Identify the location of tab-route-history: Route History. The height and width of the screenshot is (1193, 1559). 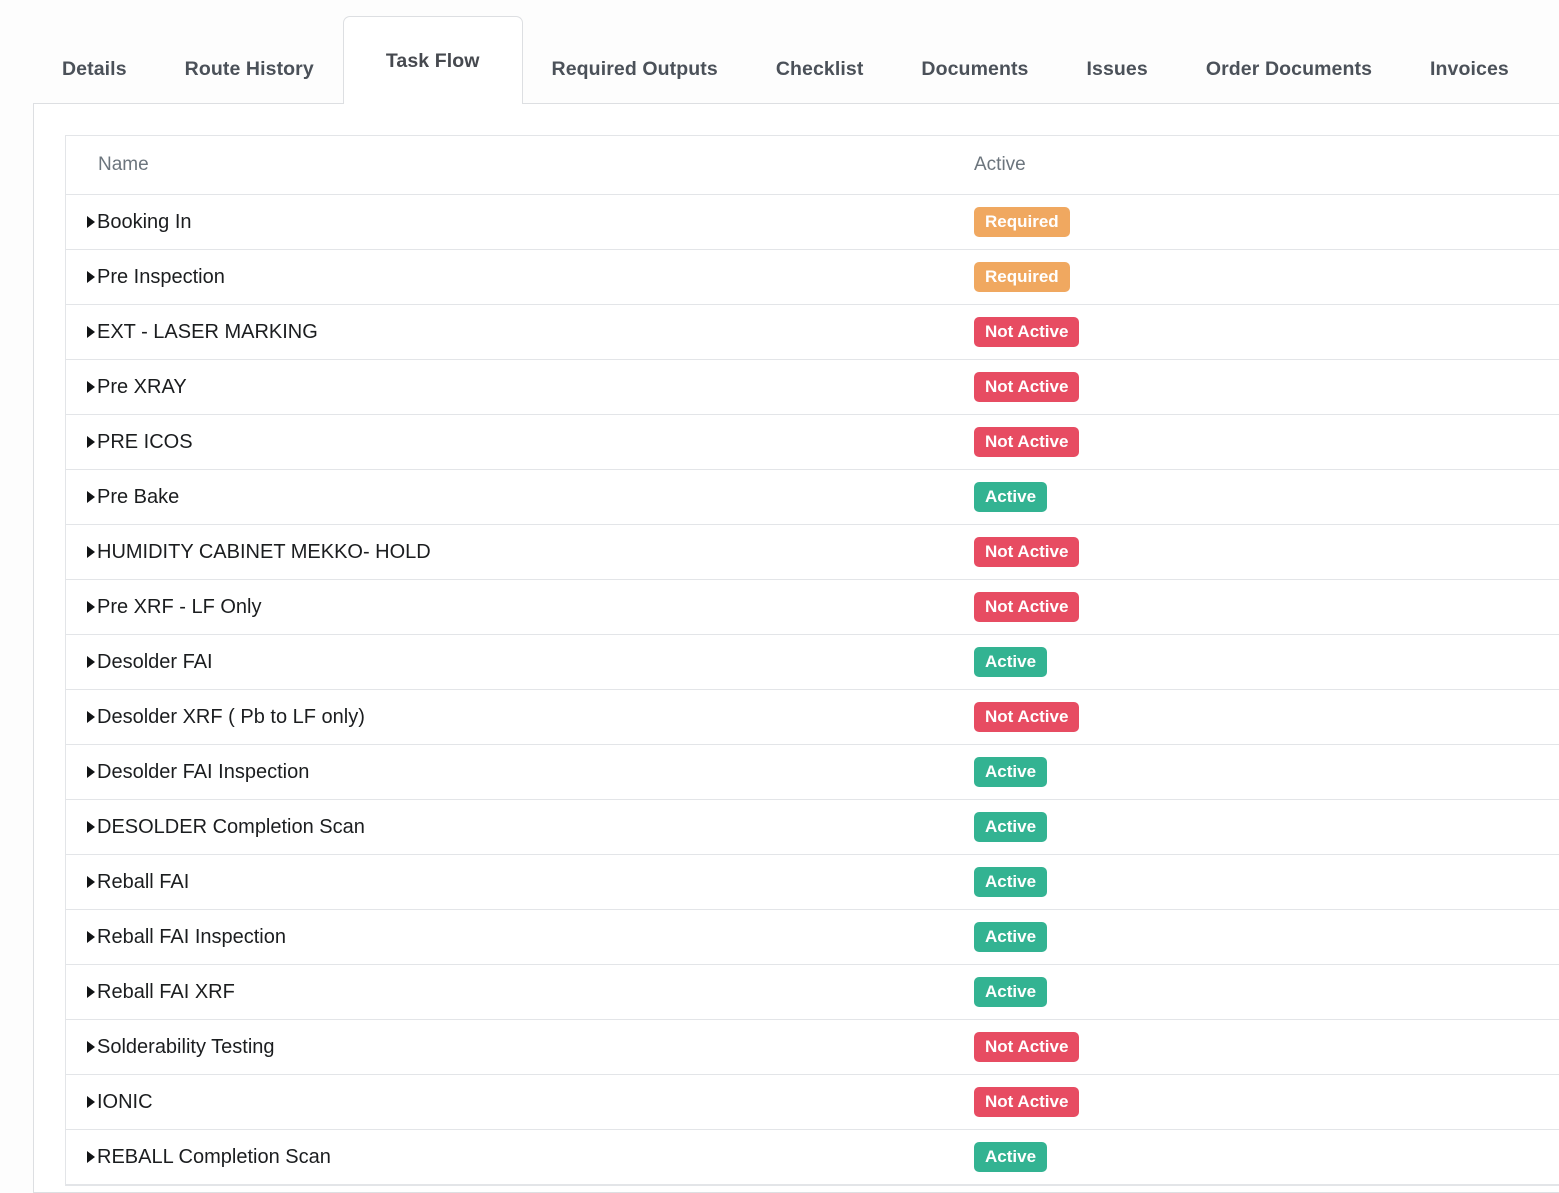
(249, 68).